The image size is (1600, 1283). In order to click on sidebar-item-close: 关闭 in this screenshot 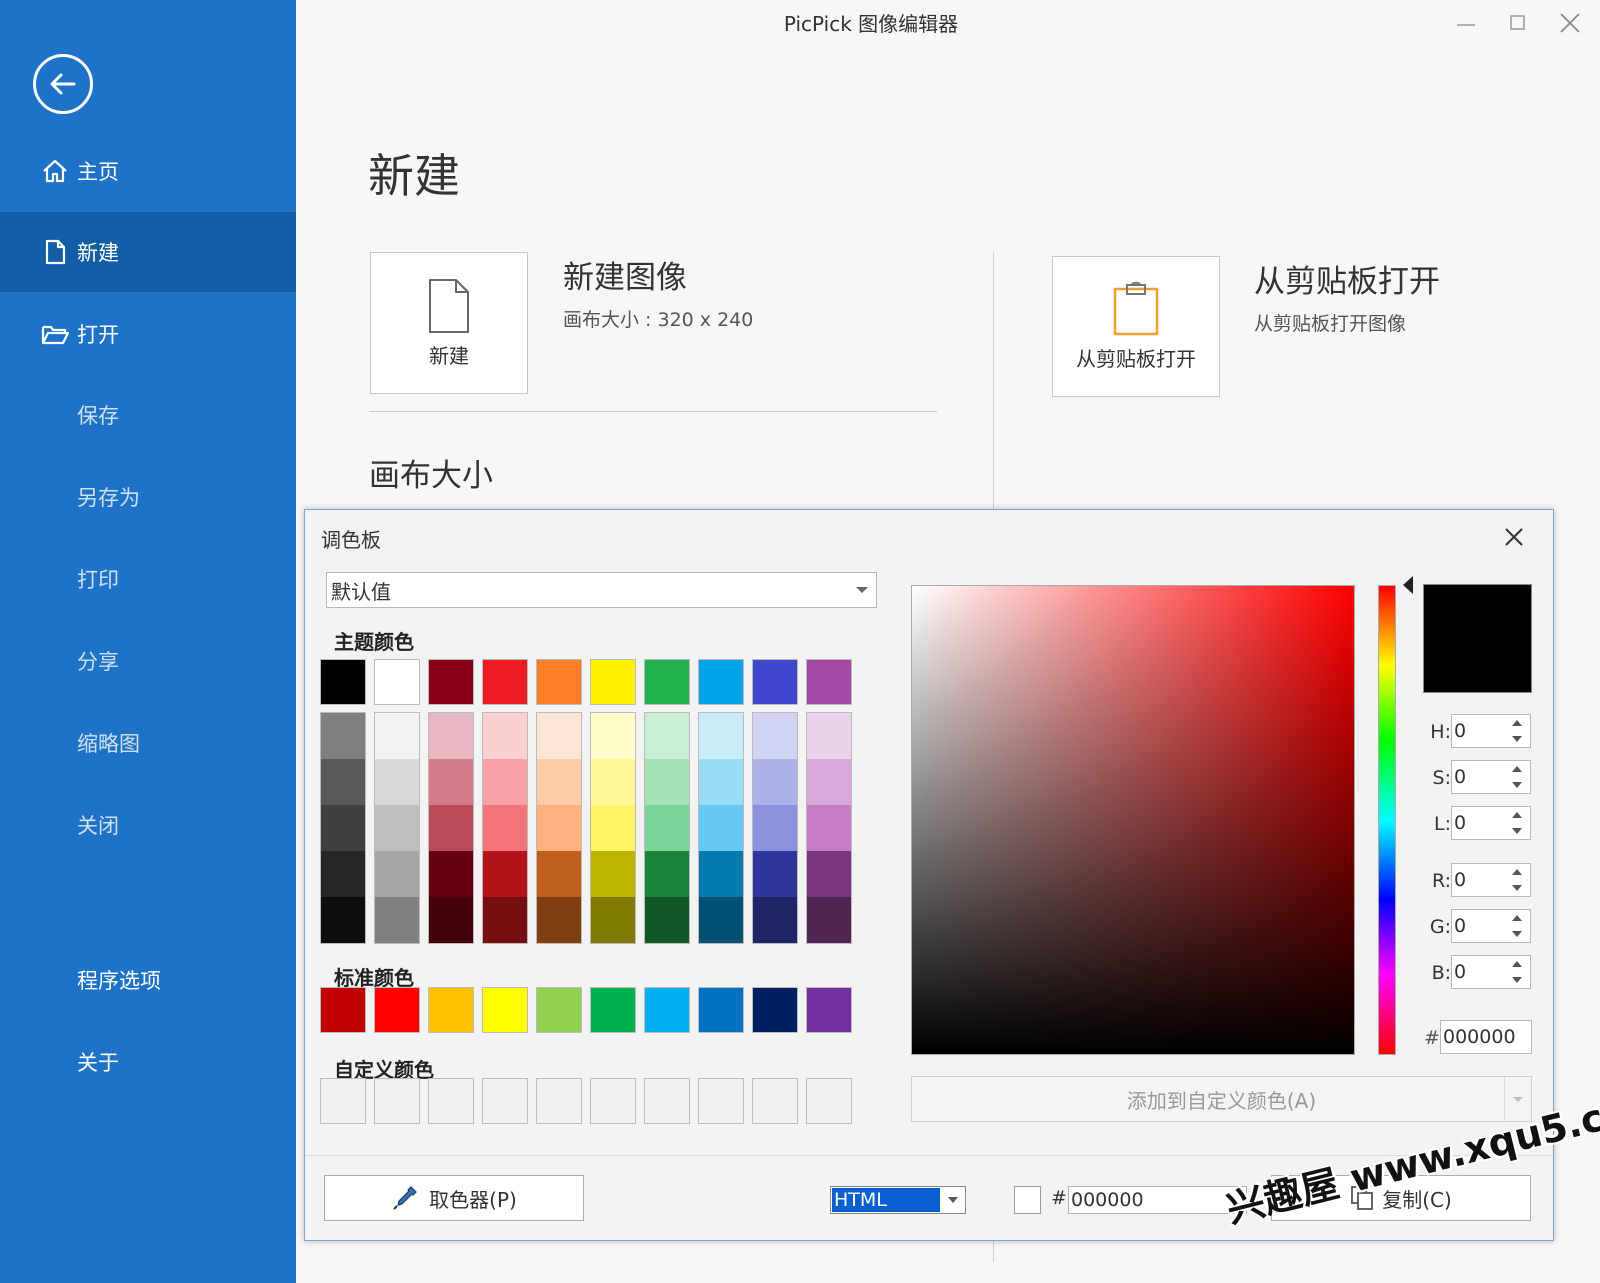, I will do `click(148, 825)`.